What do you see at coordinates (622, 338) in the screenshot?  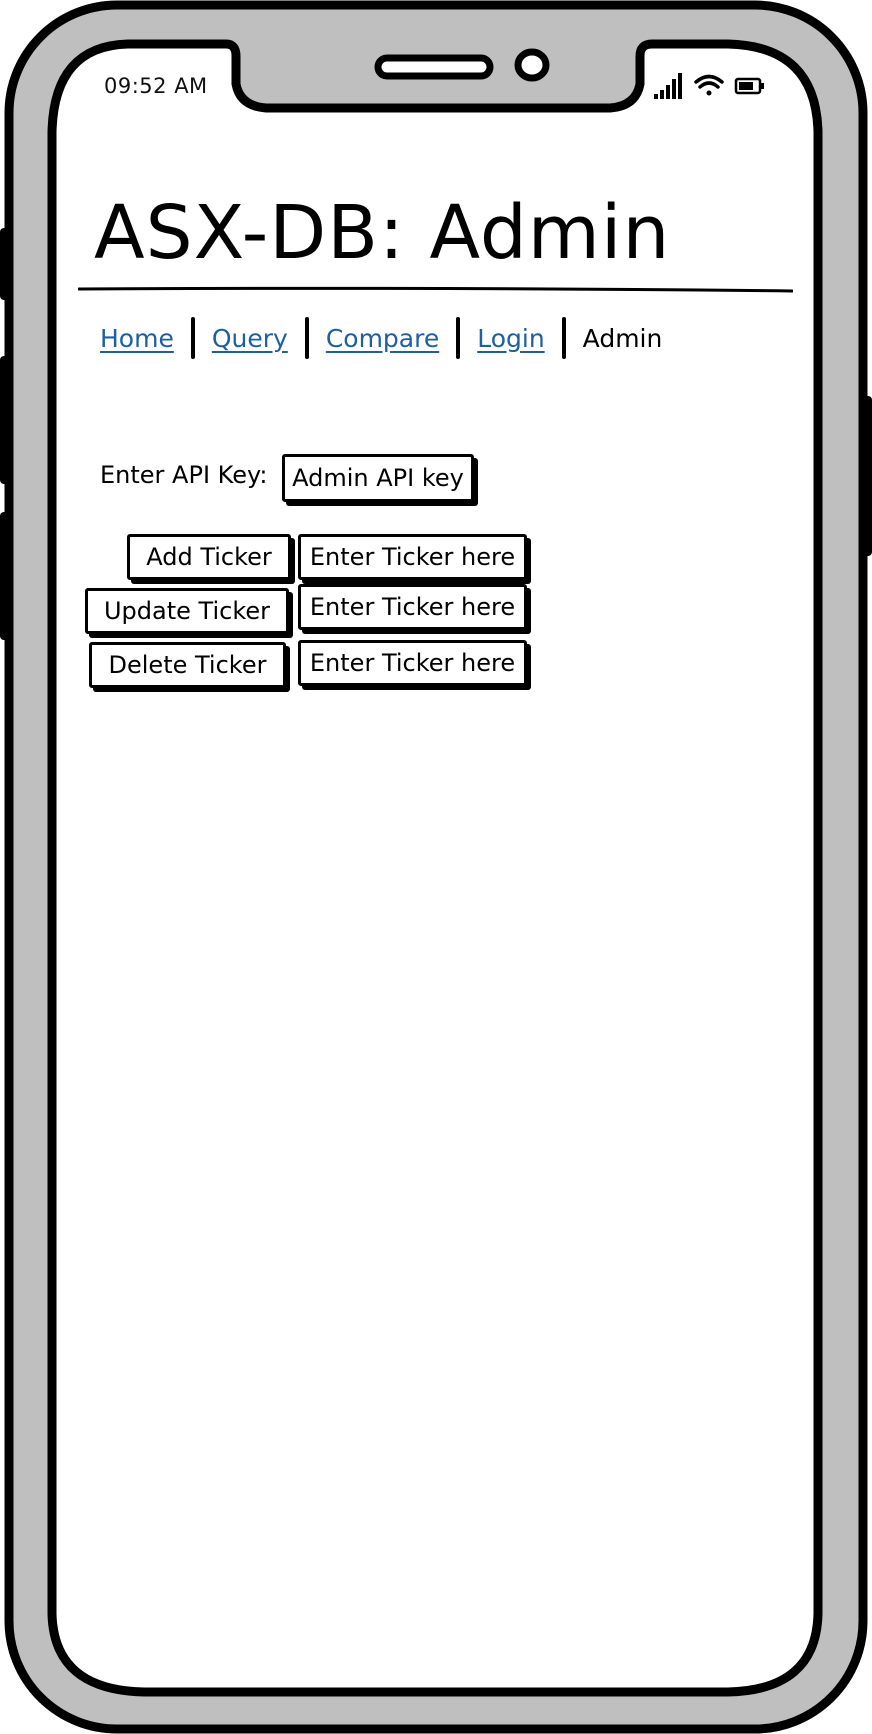 I see `nav-admin-current: Admin` at bounding box center [622, 338].